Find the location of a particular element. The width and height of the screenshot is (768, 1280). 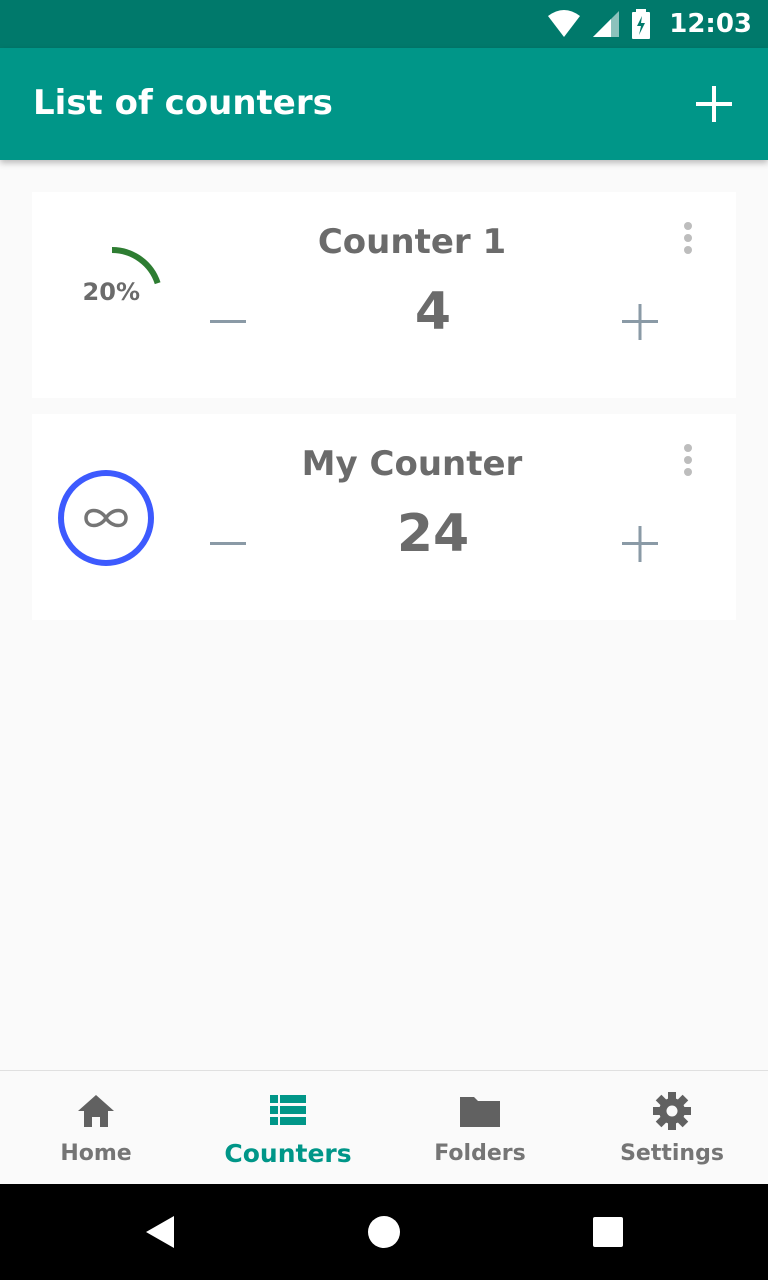

status-icons: 12:03 is located at coordinates (649, 24).